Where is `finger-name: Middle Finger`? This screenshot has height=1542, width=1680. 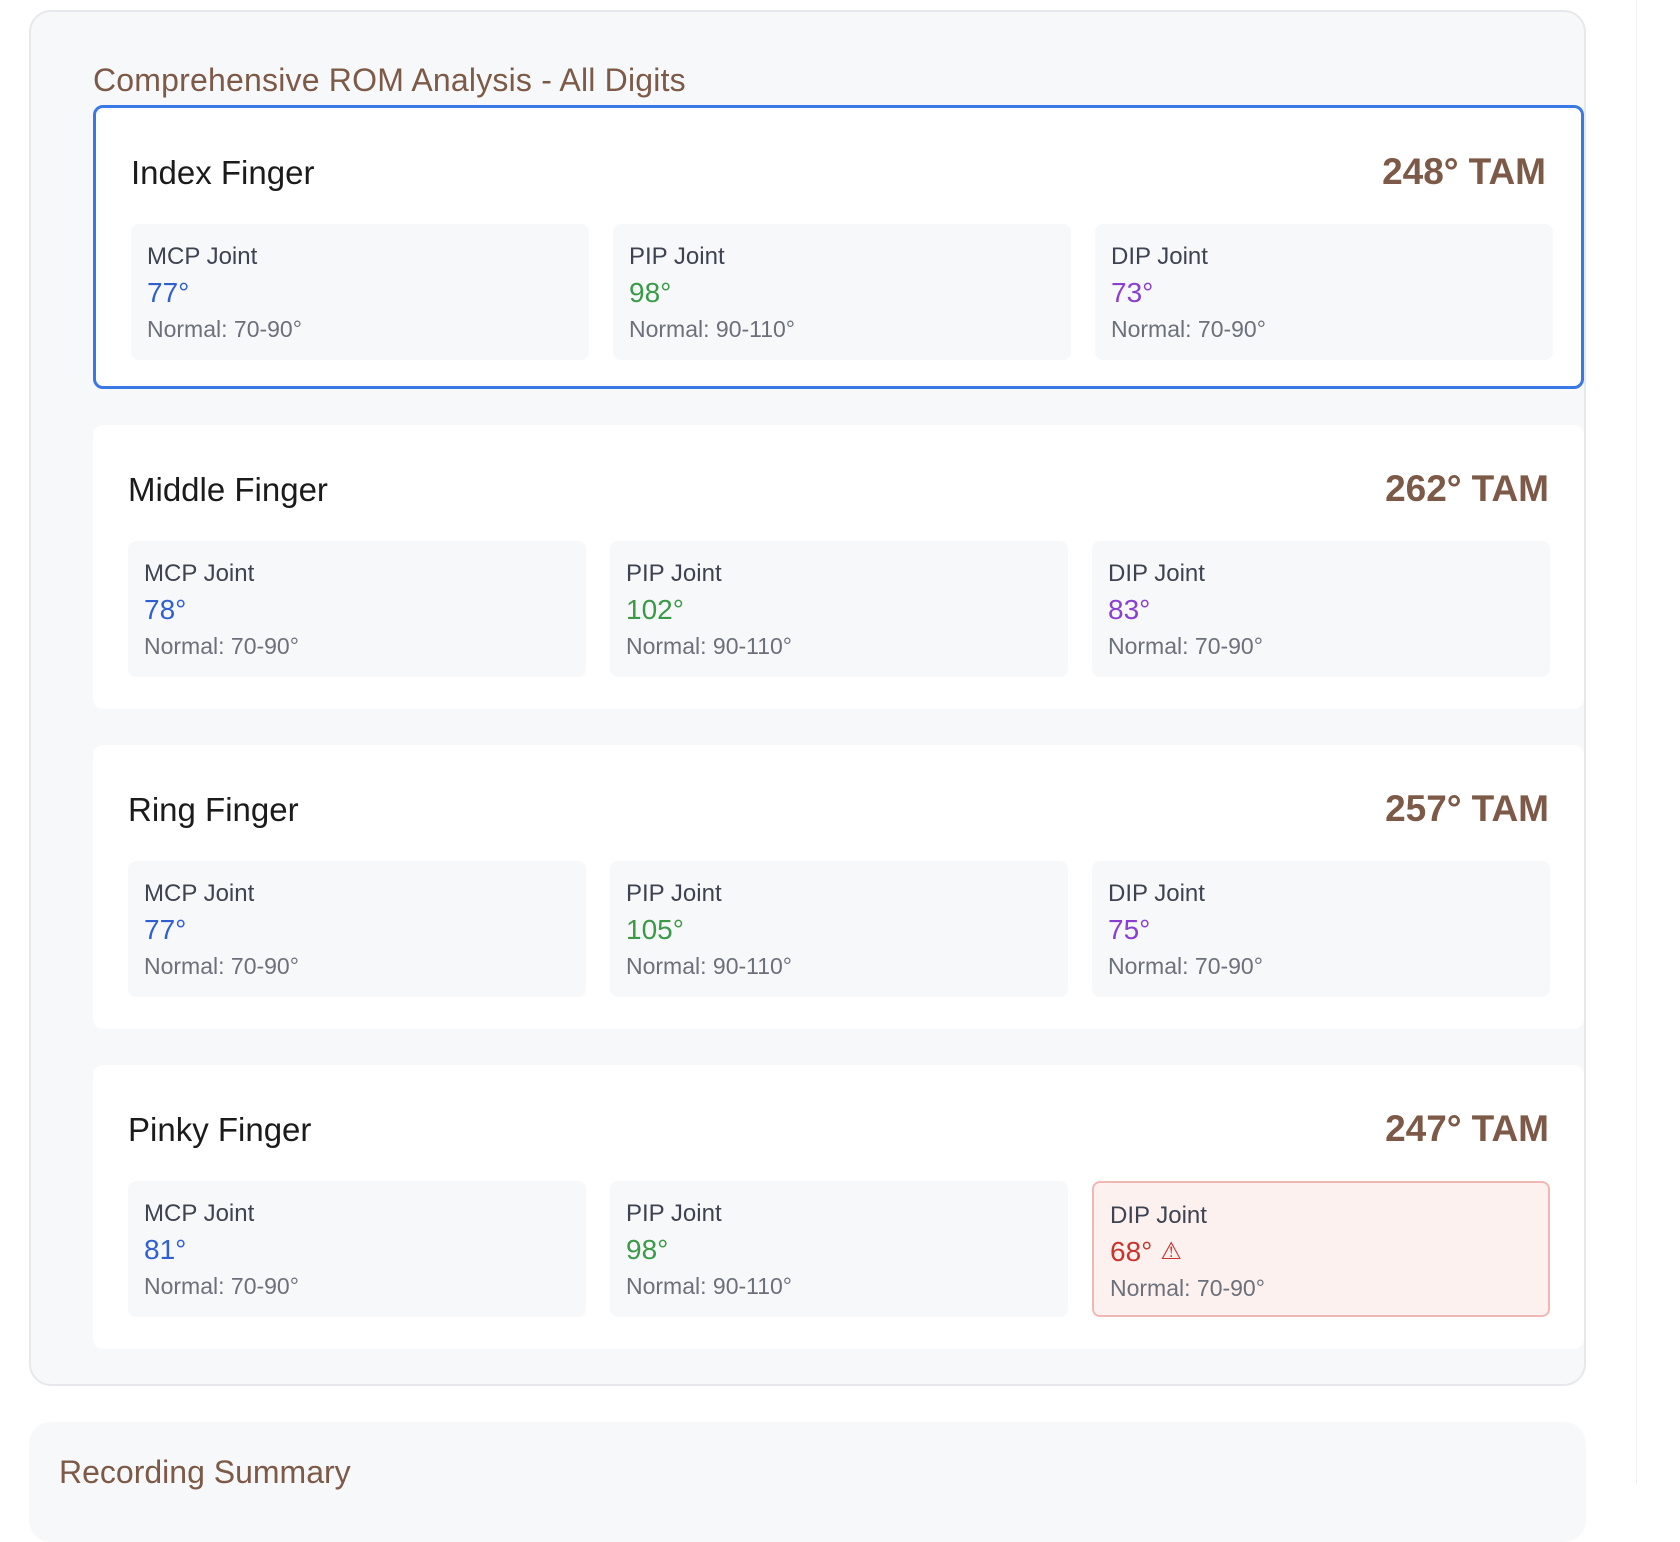 finger-name: Middle Finger is located at coordinates (228, 489).